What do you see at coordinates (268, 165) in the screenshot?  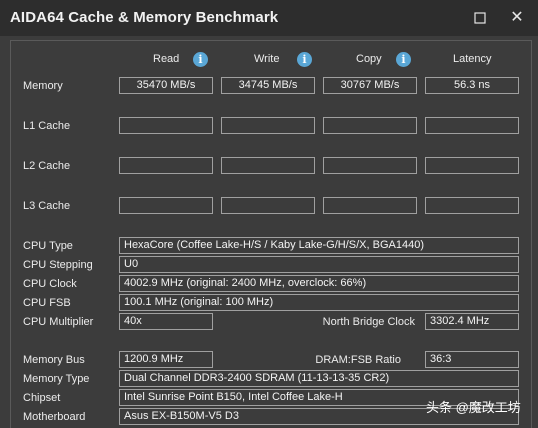 I see `l2-write-field` at bounding box center [268, 165].